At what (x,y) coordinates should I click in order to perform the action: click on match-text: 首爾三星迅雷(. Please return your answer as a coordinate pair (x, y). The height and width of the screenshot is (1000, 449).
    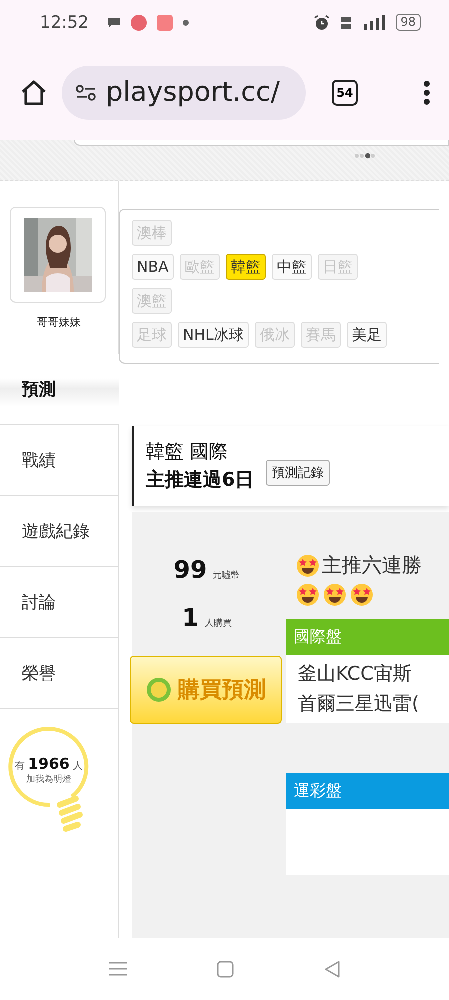
    Looking at the image, I should click on (359, 704).